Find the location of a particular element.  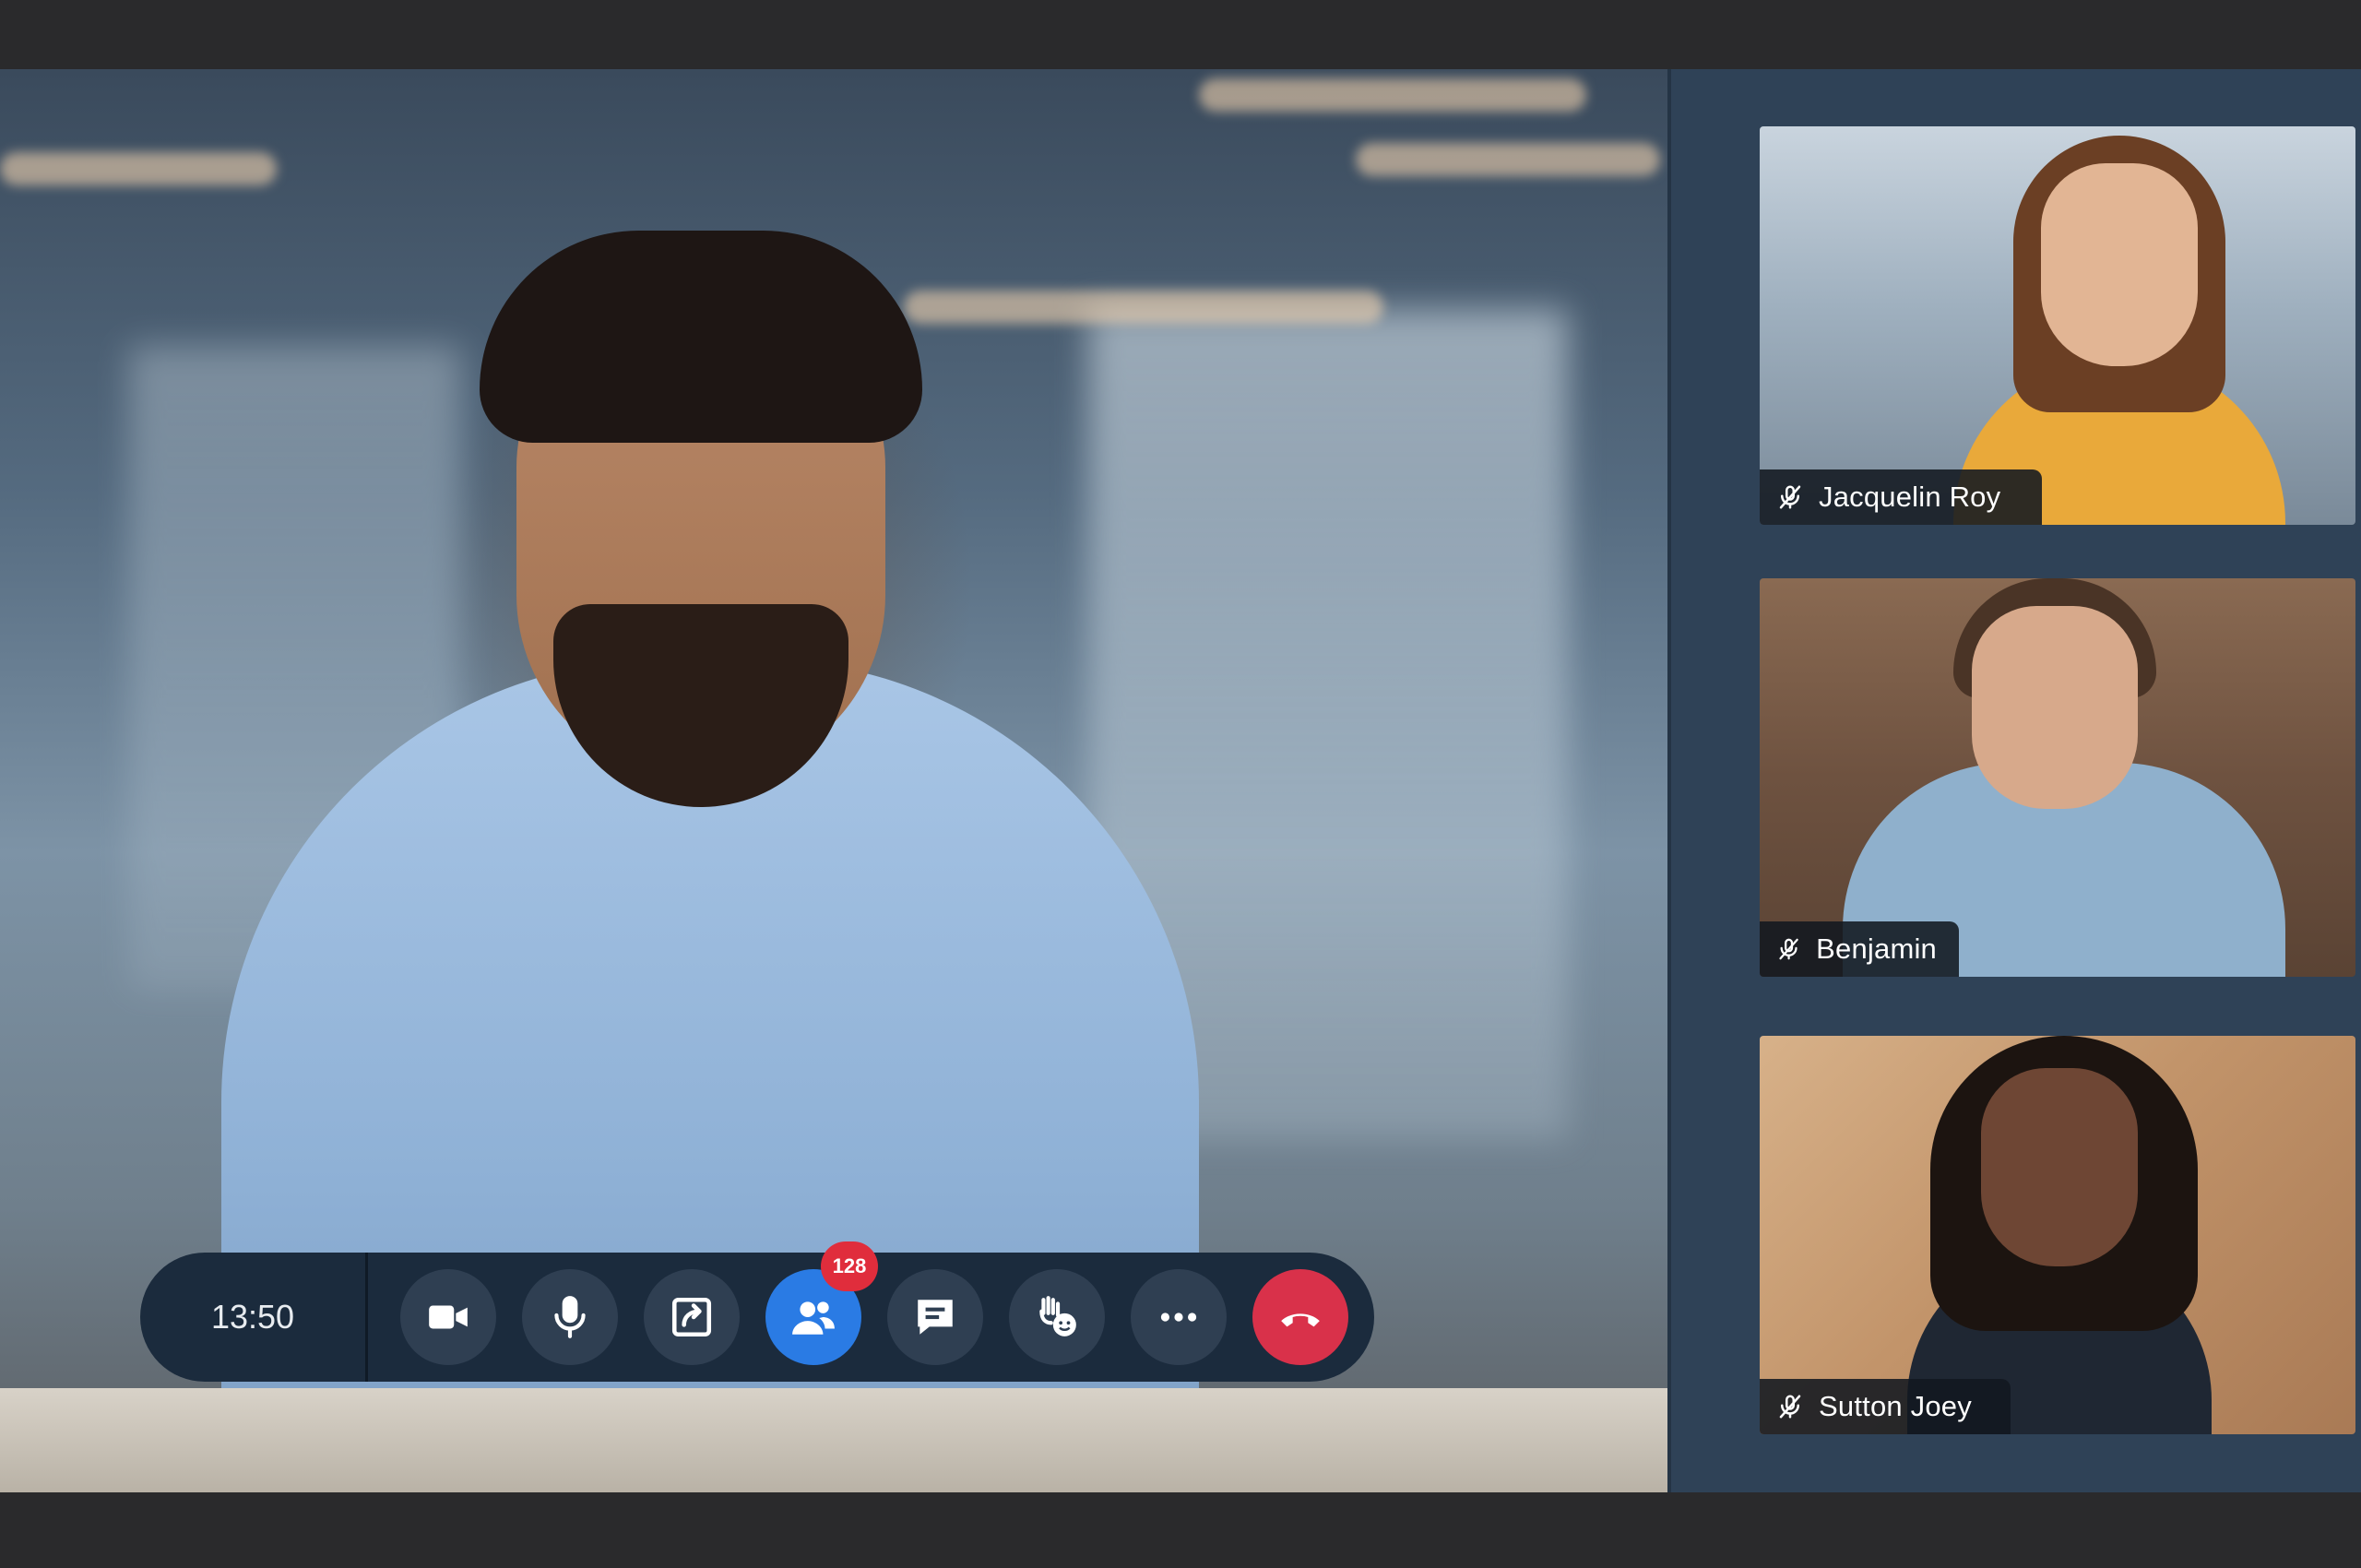

participant-name-tag: Benjamin is located at coordinates (1859, 949).